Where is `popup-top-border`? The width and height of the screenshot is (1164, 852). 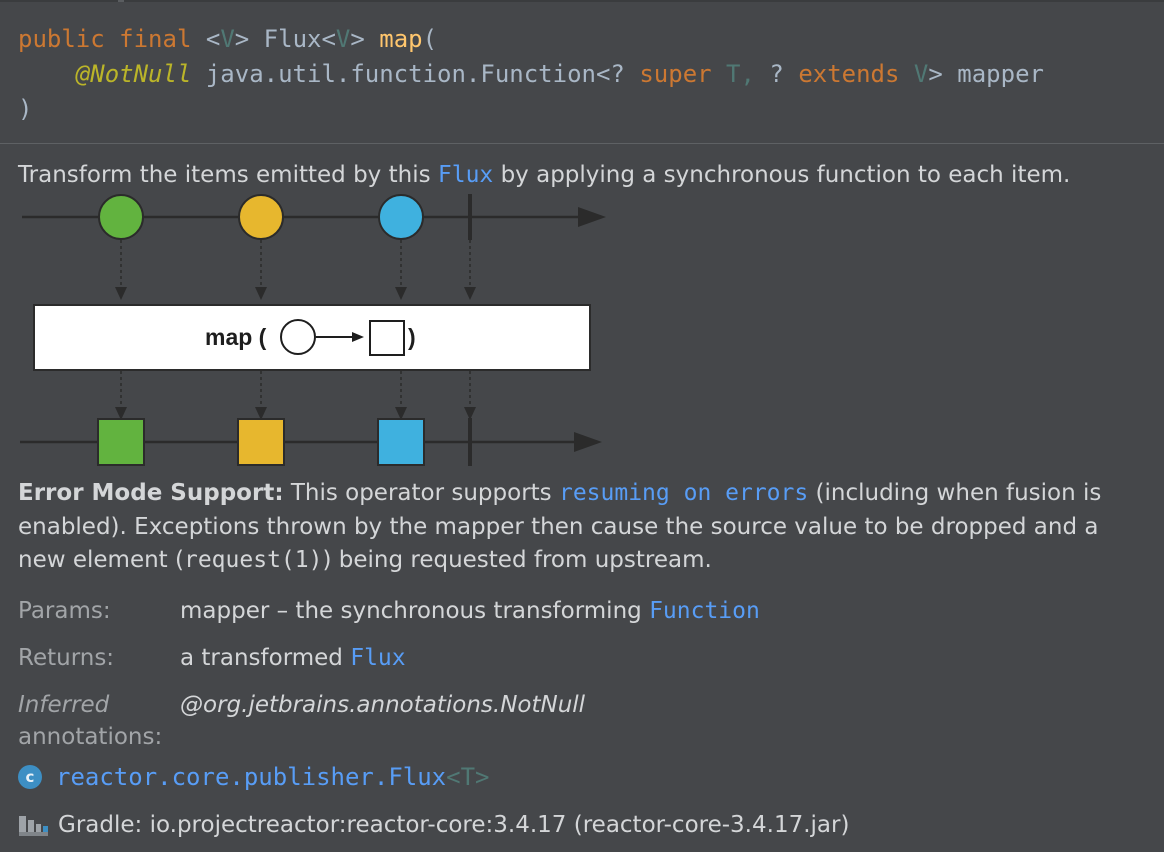
popup-top-border is located at coordinates (582, 1).